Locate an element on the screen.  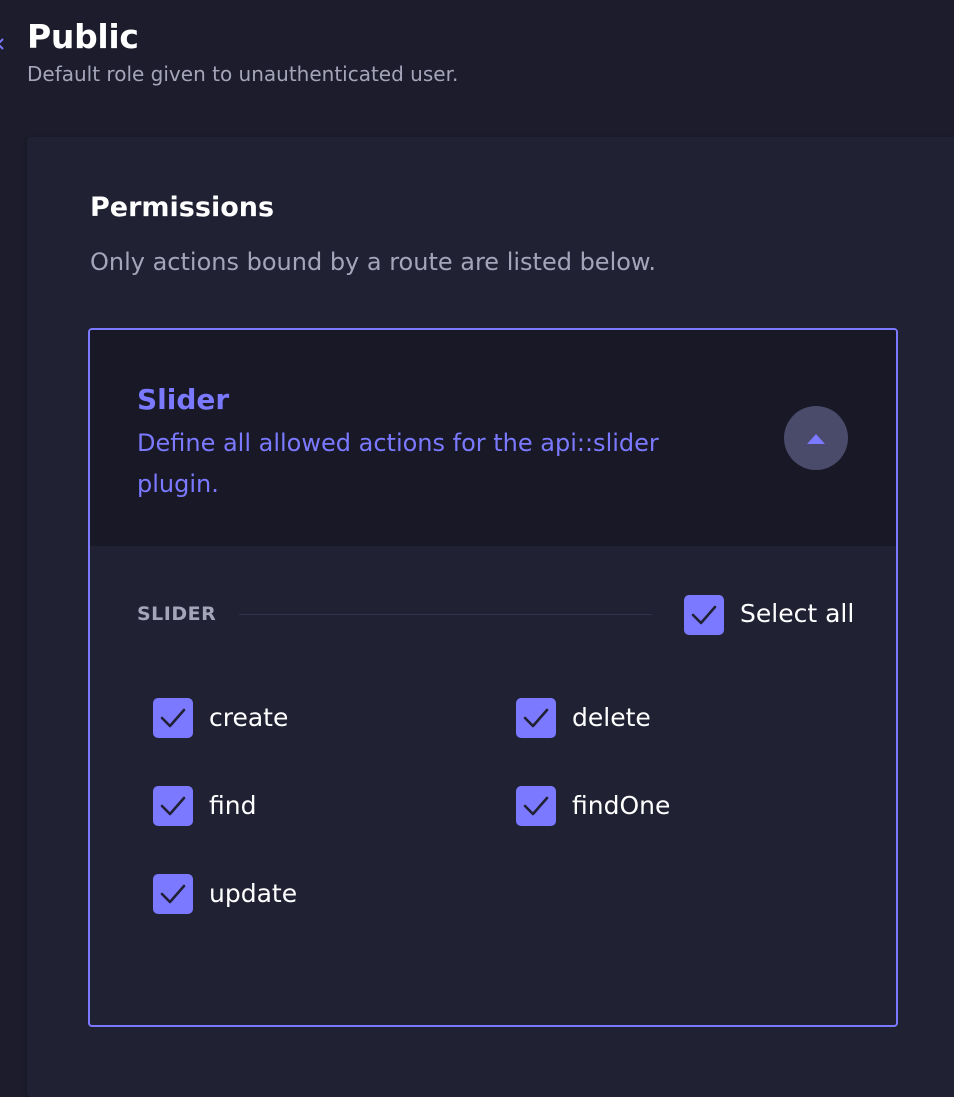
permissions-title: Permissions is located at coordinates (182, 207).